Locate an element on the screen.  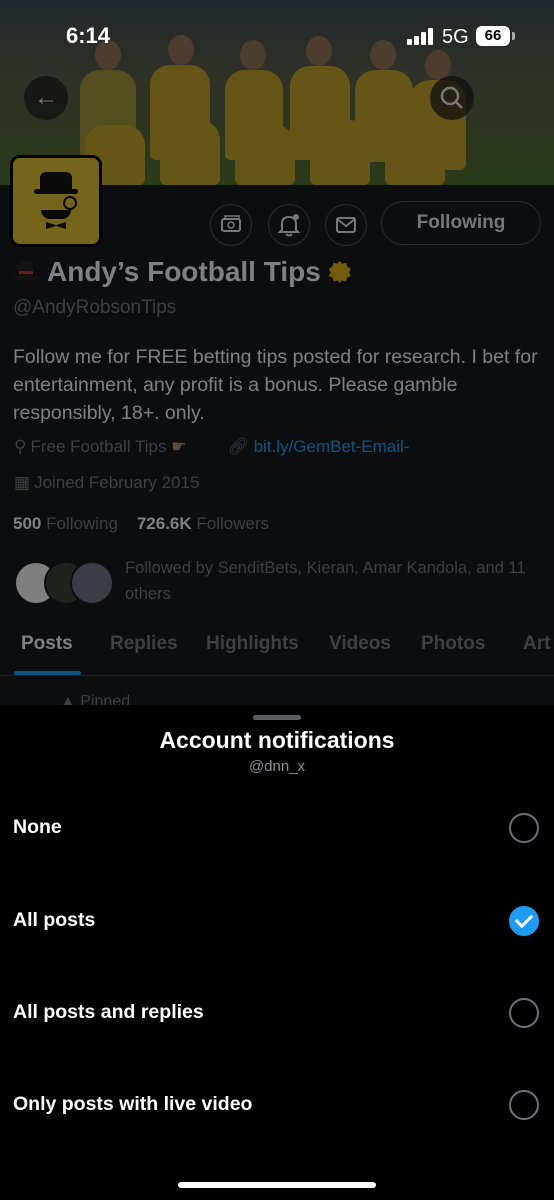
option-label: All posts and replies is located at coordinates (108, 1012).